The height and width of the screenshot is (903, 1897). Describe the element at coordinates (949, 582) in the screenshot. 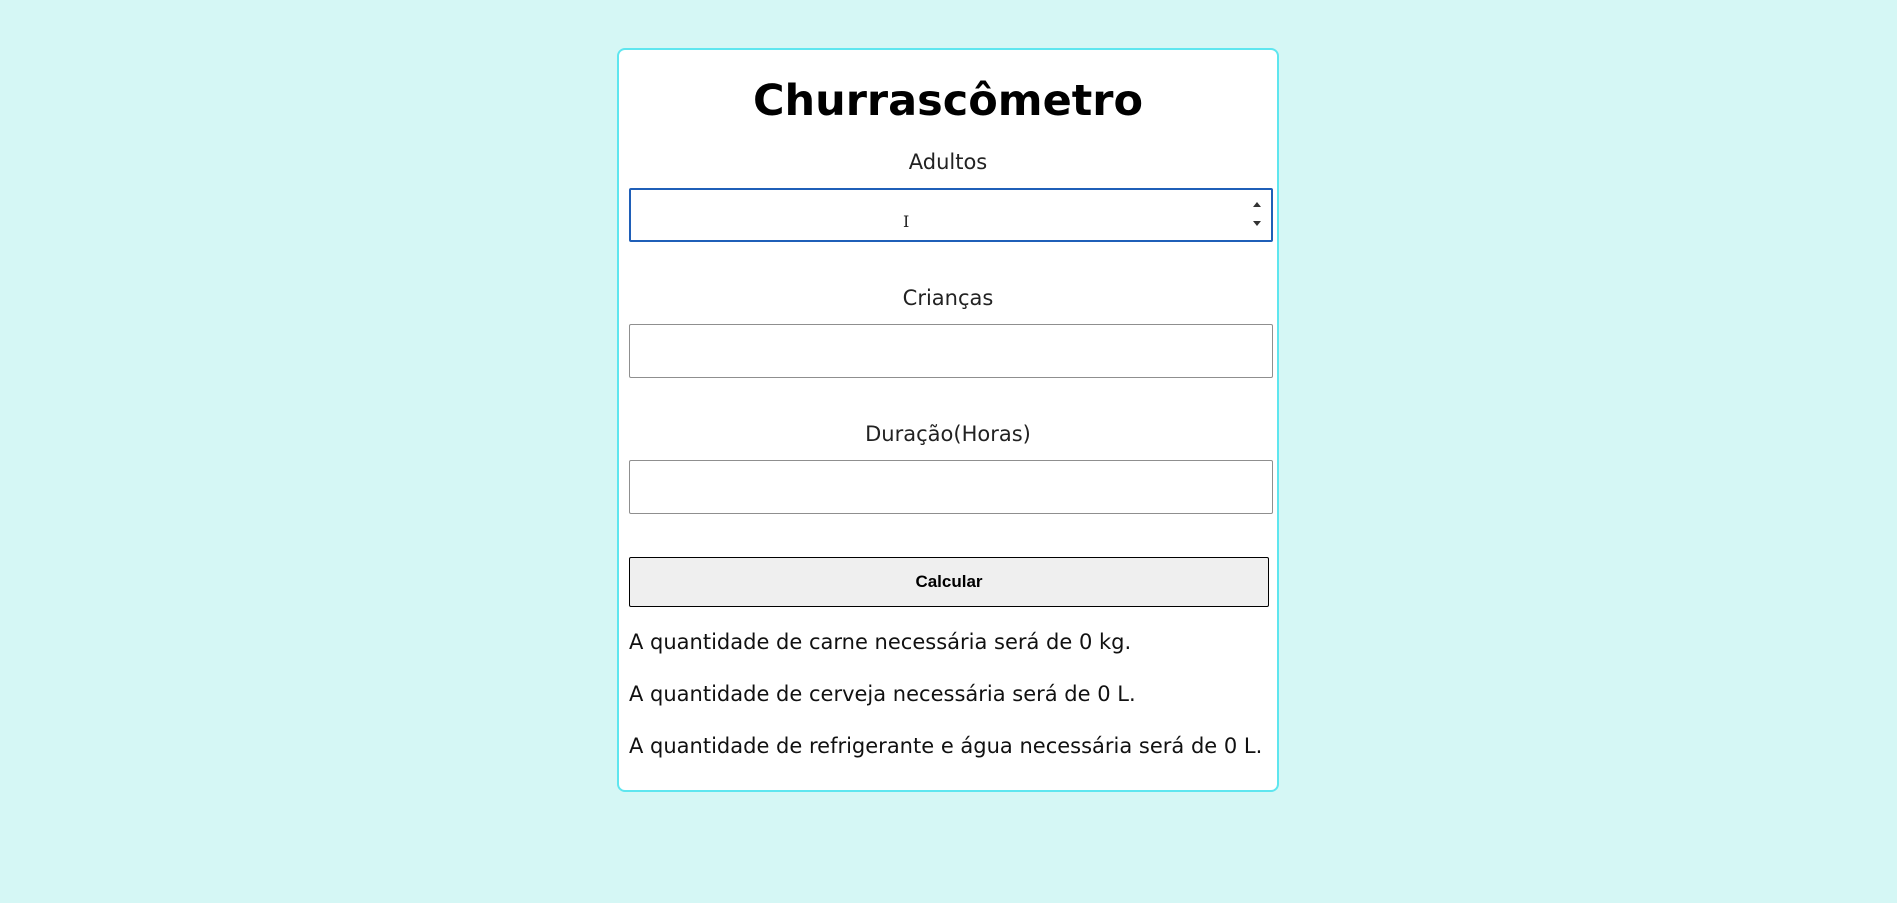

I see `calculate-button: Calcular` at that location.